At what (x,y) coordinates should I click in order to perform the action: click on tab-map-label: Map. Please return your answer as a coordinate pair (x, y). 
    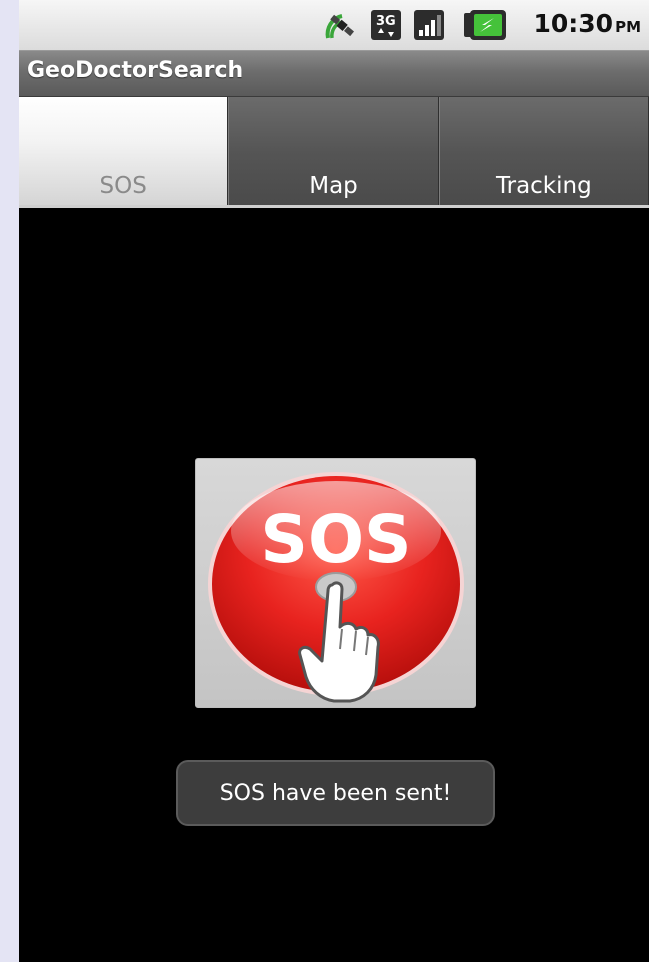
    Looking at the image, I should click on (333, 186).